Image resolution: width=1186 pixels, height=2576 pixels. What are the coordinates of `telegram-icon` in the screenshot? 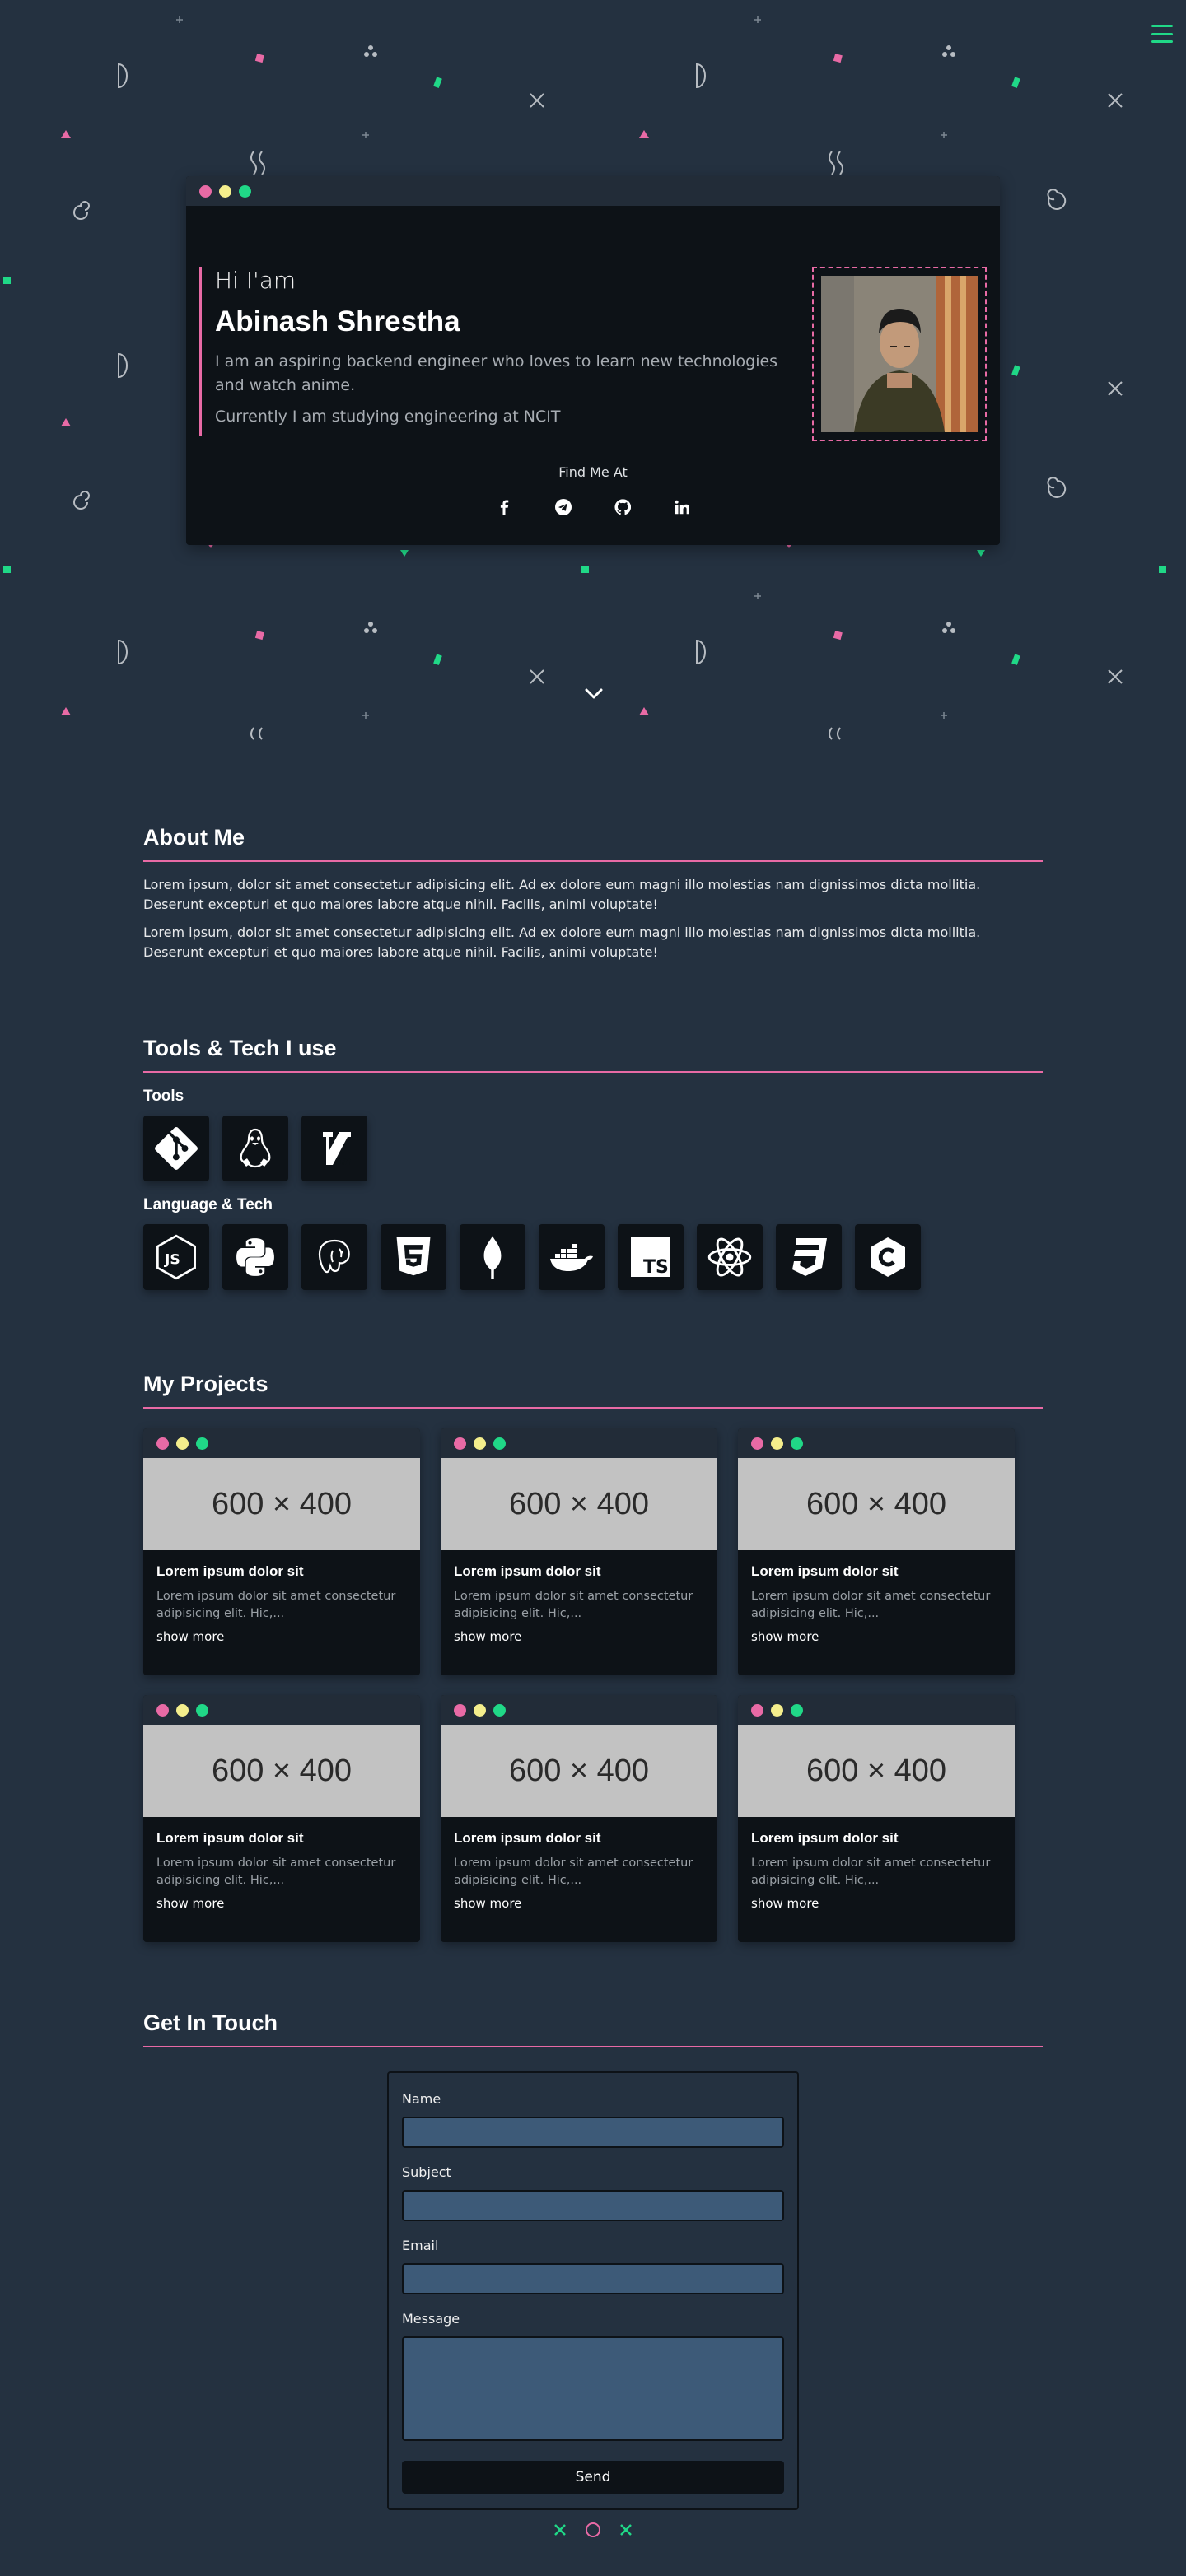 It's located at (563, 507).